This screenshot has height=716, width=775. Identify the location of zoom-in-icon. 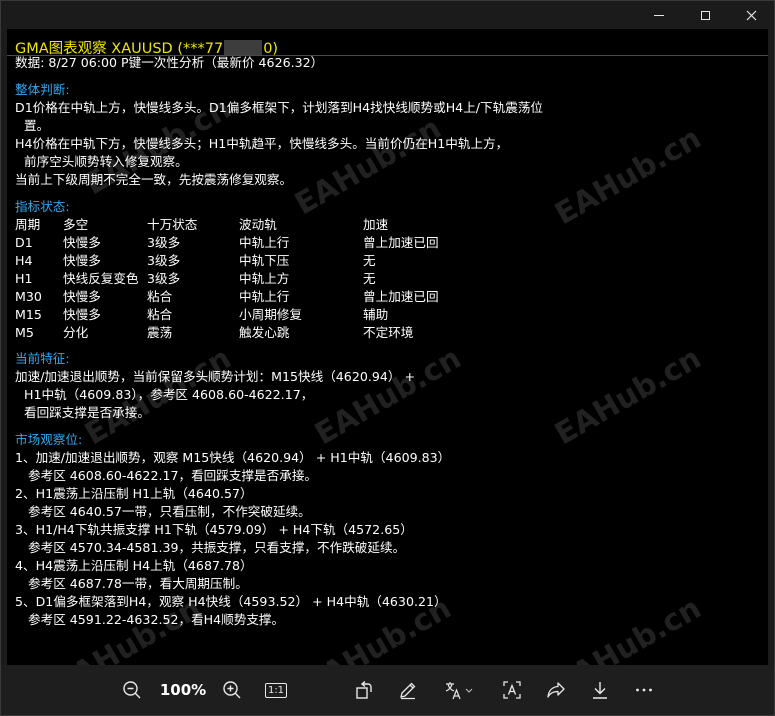
(232, 690).